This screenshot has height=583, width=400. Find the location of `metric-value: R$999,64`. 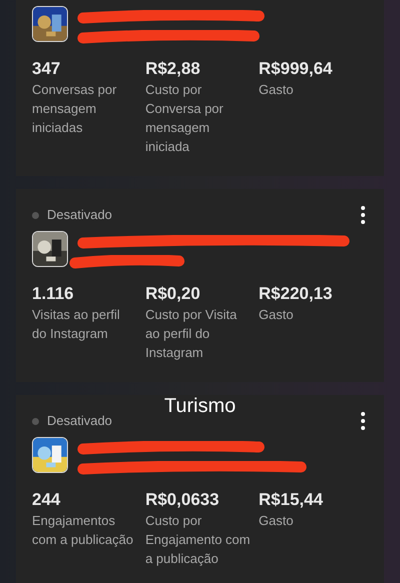

metric-value: R$999,64 is located at coordinates (296, 69).